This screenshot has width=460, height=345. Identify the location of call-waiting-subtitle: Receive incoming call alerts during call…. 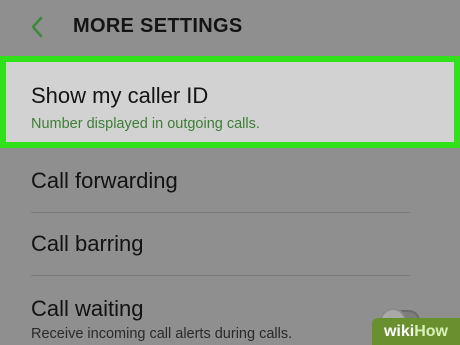
(162, 334).